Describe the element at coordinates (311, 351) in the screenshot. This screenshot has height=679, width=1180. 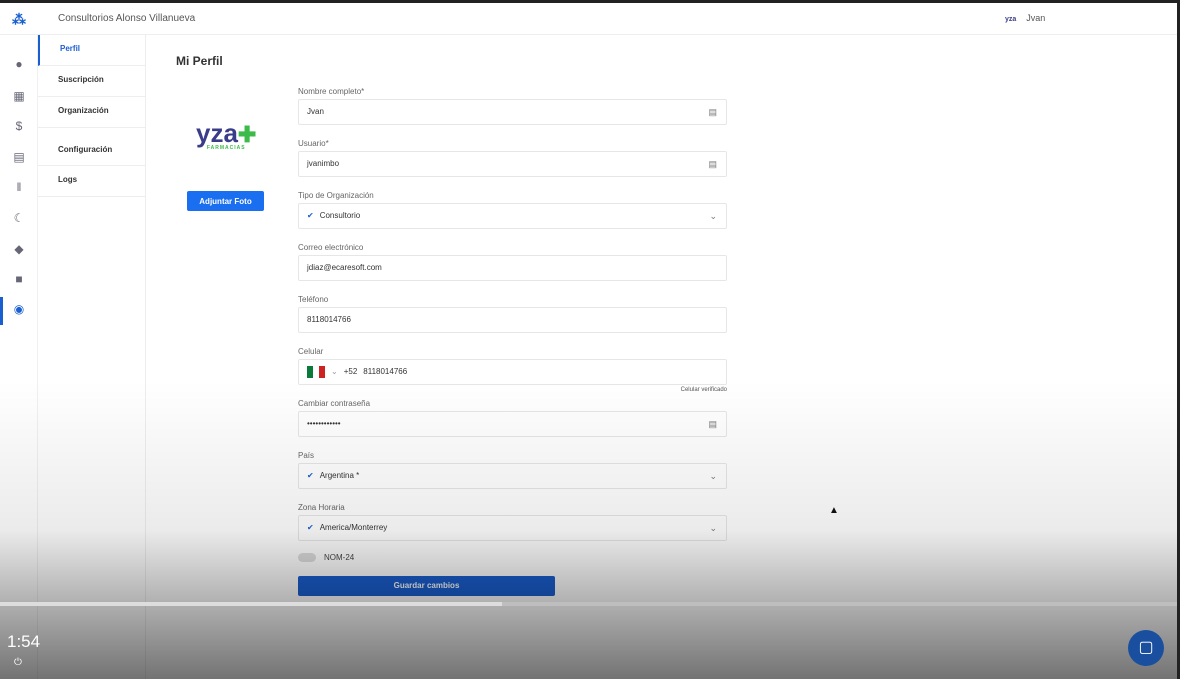
I see `mobile-label: Celular` at that location.